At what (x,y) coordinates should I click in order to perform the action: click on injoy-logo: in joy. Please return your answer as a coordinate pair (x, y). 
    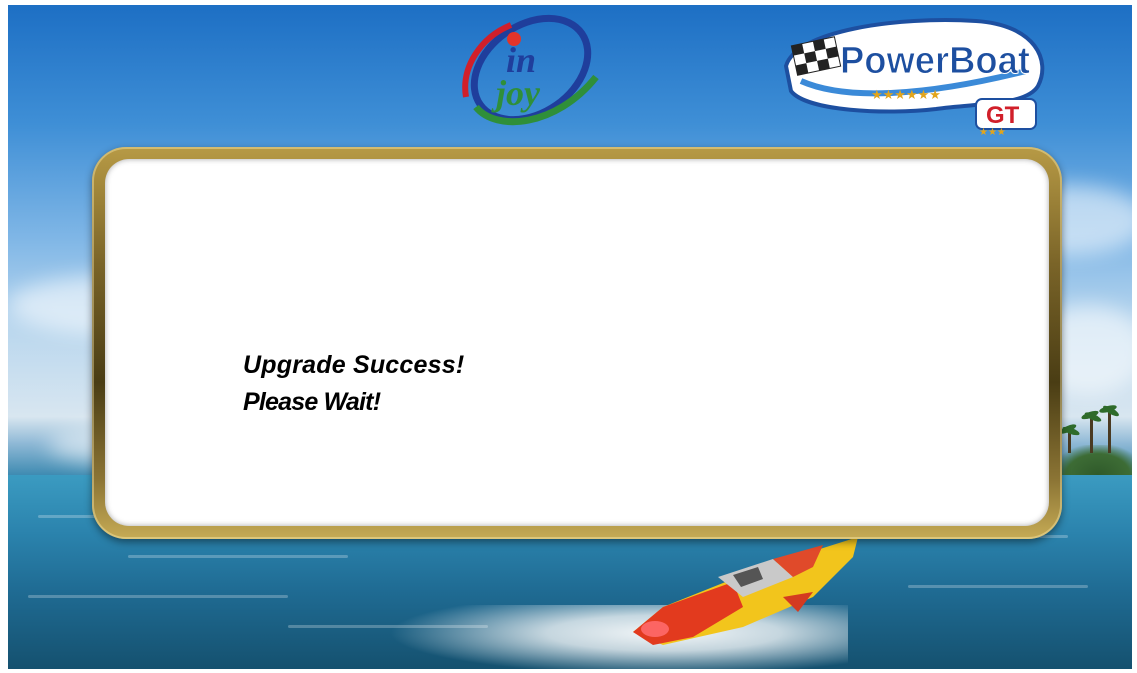
    Looking at the image, I should click on (530, 70).